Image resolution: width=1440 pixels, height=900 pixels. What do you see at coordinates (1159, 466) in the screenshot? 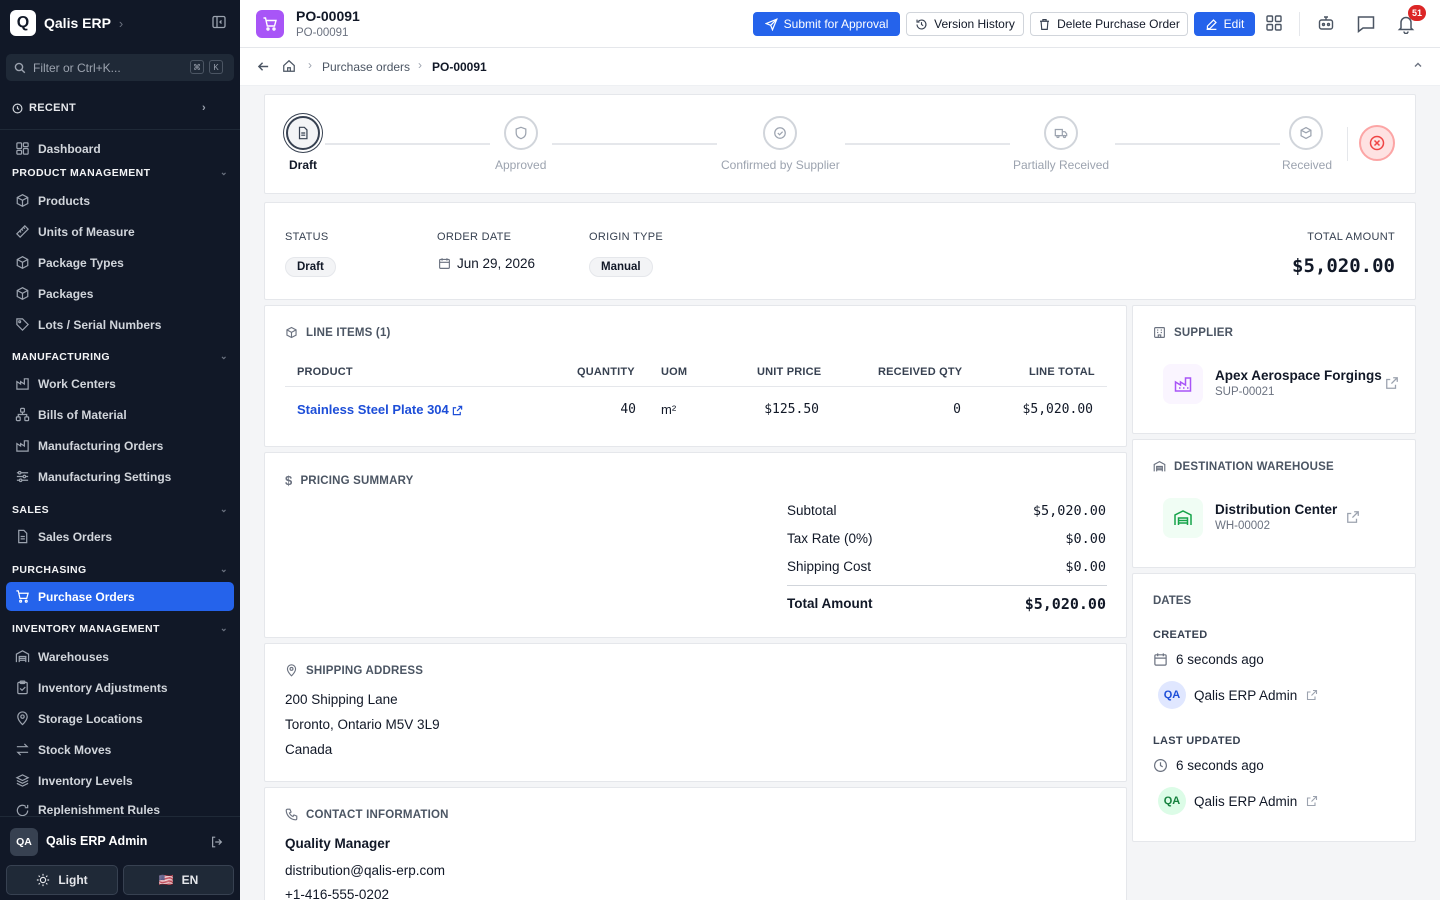
I see `warehouse-icon` at bounding box center [1159, 466].